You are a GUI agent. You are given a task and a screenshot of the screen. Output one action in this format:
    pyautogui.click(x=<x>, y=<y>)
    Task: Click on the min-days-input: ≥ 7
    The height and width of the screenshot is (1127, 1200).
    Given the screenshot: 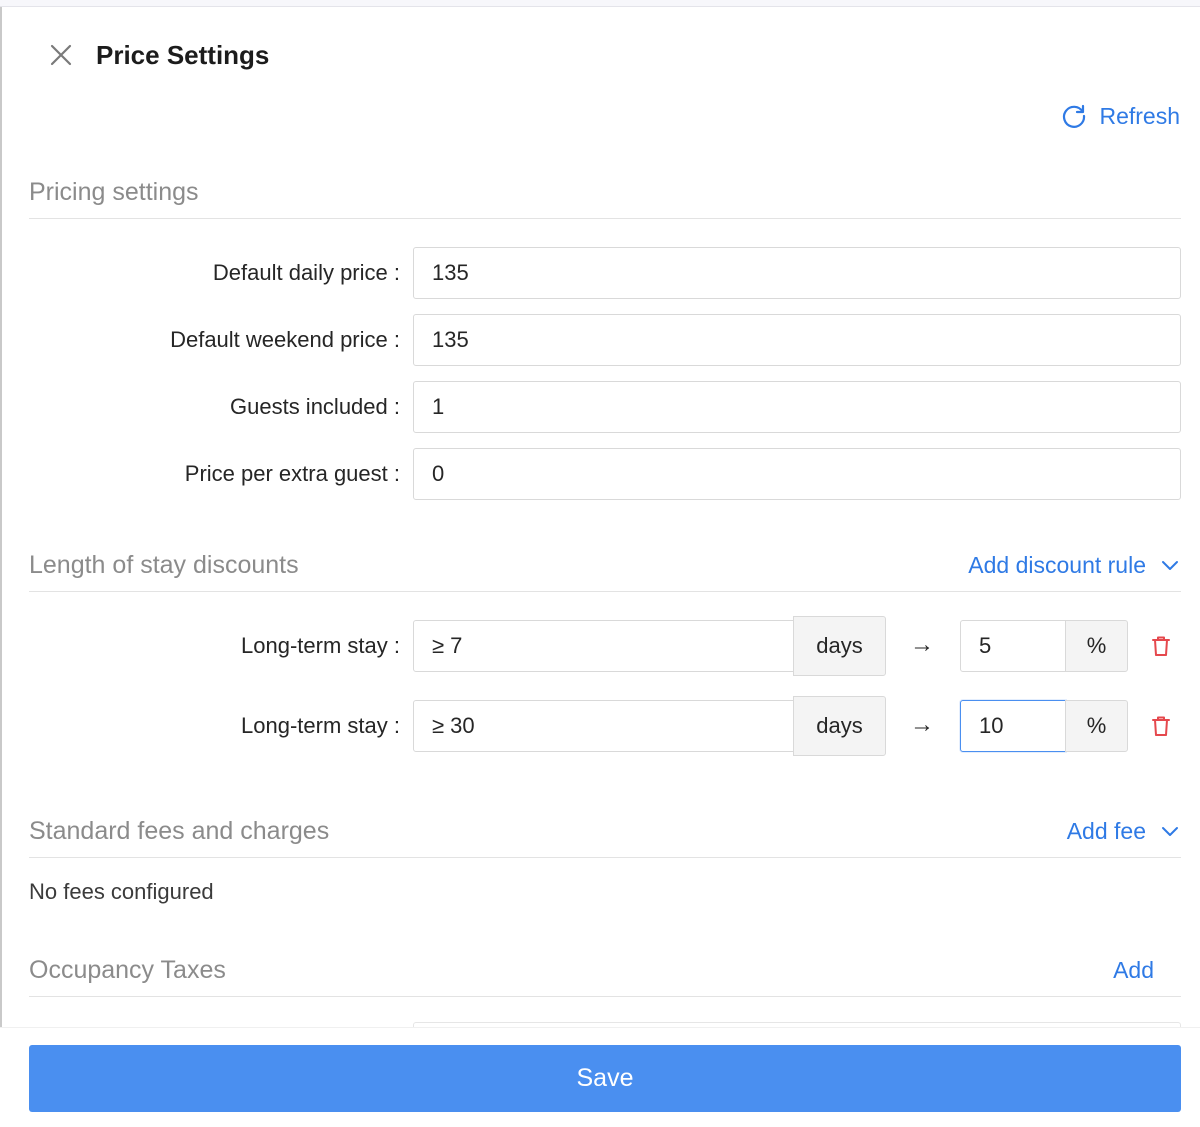 What is the action you would take?
    pyautogui.click(x=603, y=646)
    